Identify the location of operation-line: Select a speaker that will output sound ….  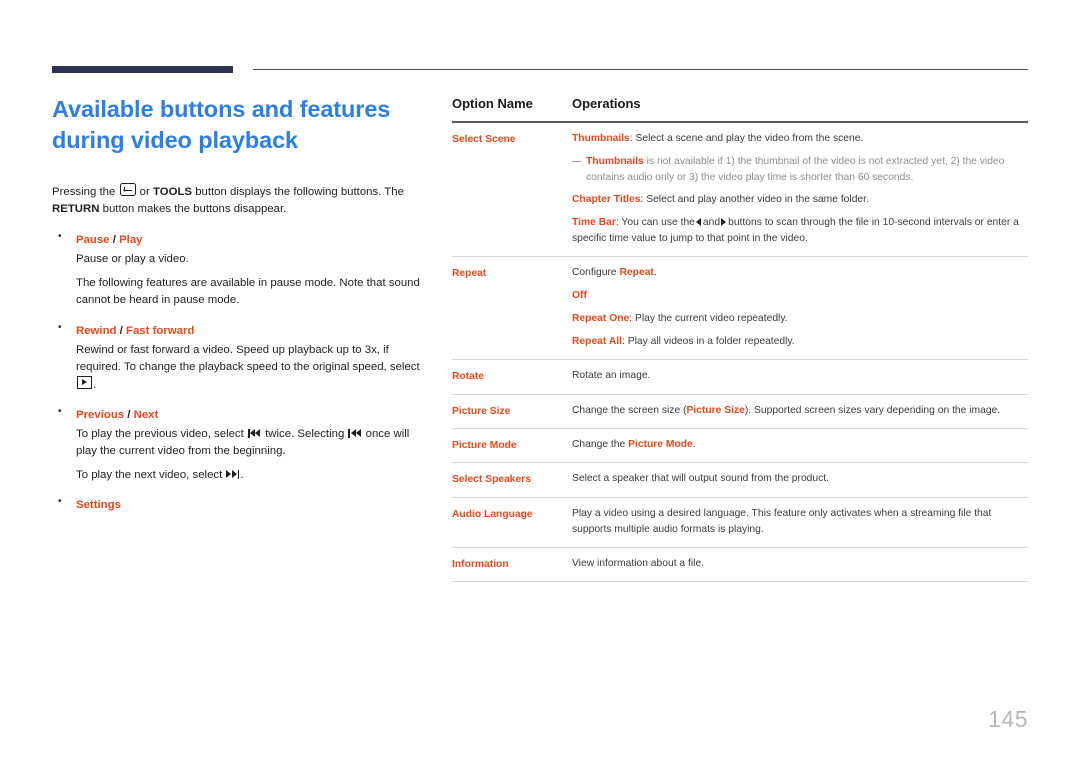
(700, 479).